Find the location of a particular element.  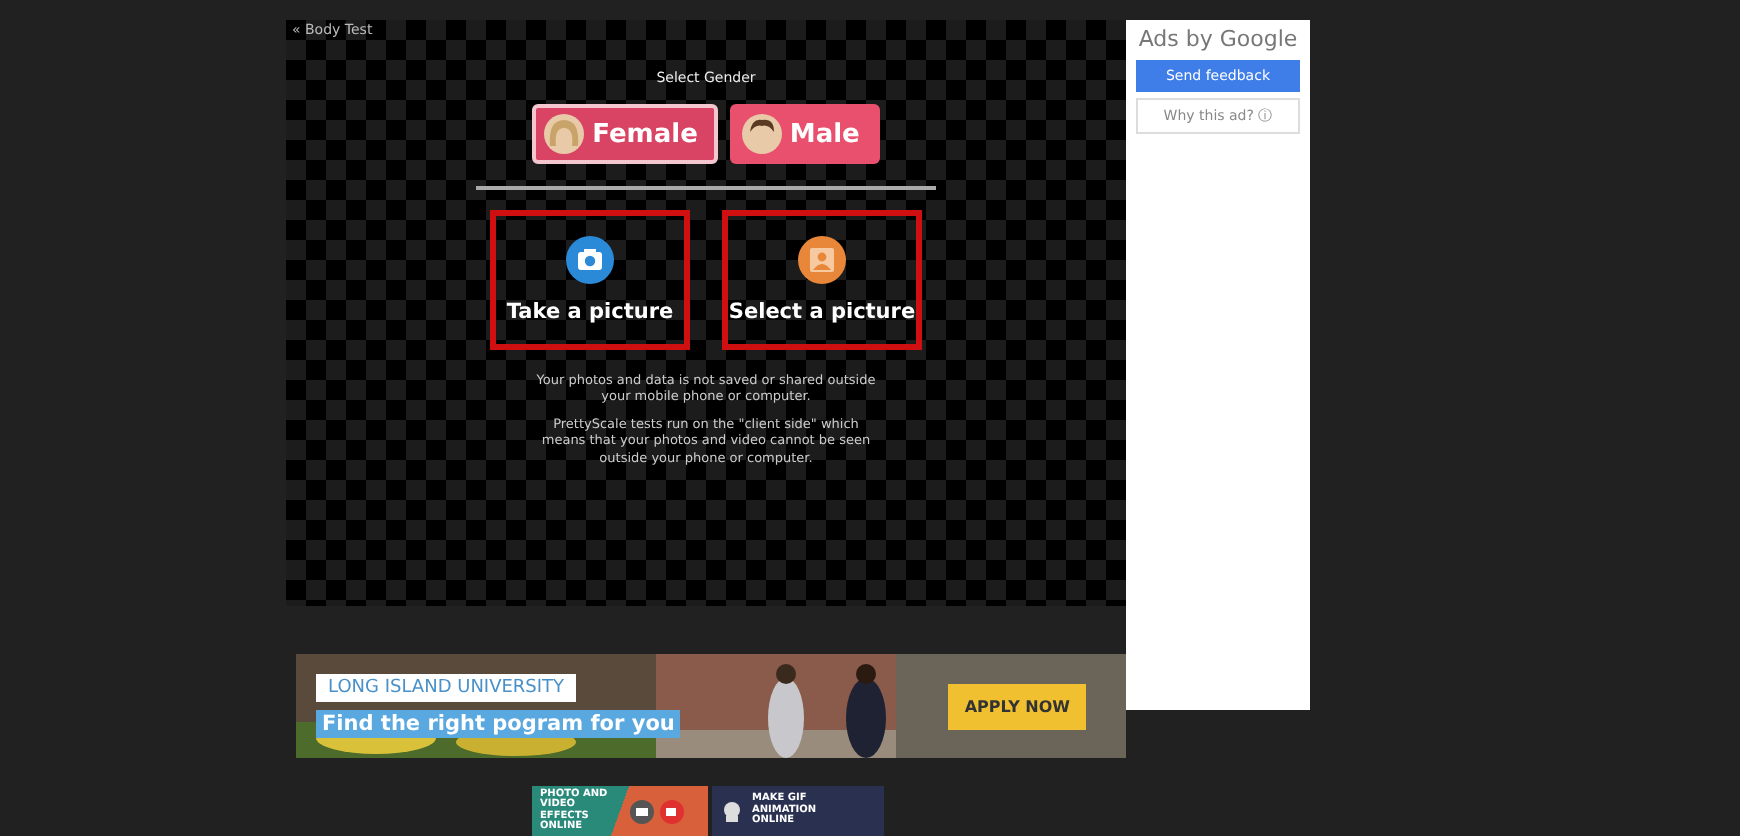

apply-now-button: APPLY NOW is located at coordinates (1017, 706).